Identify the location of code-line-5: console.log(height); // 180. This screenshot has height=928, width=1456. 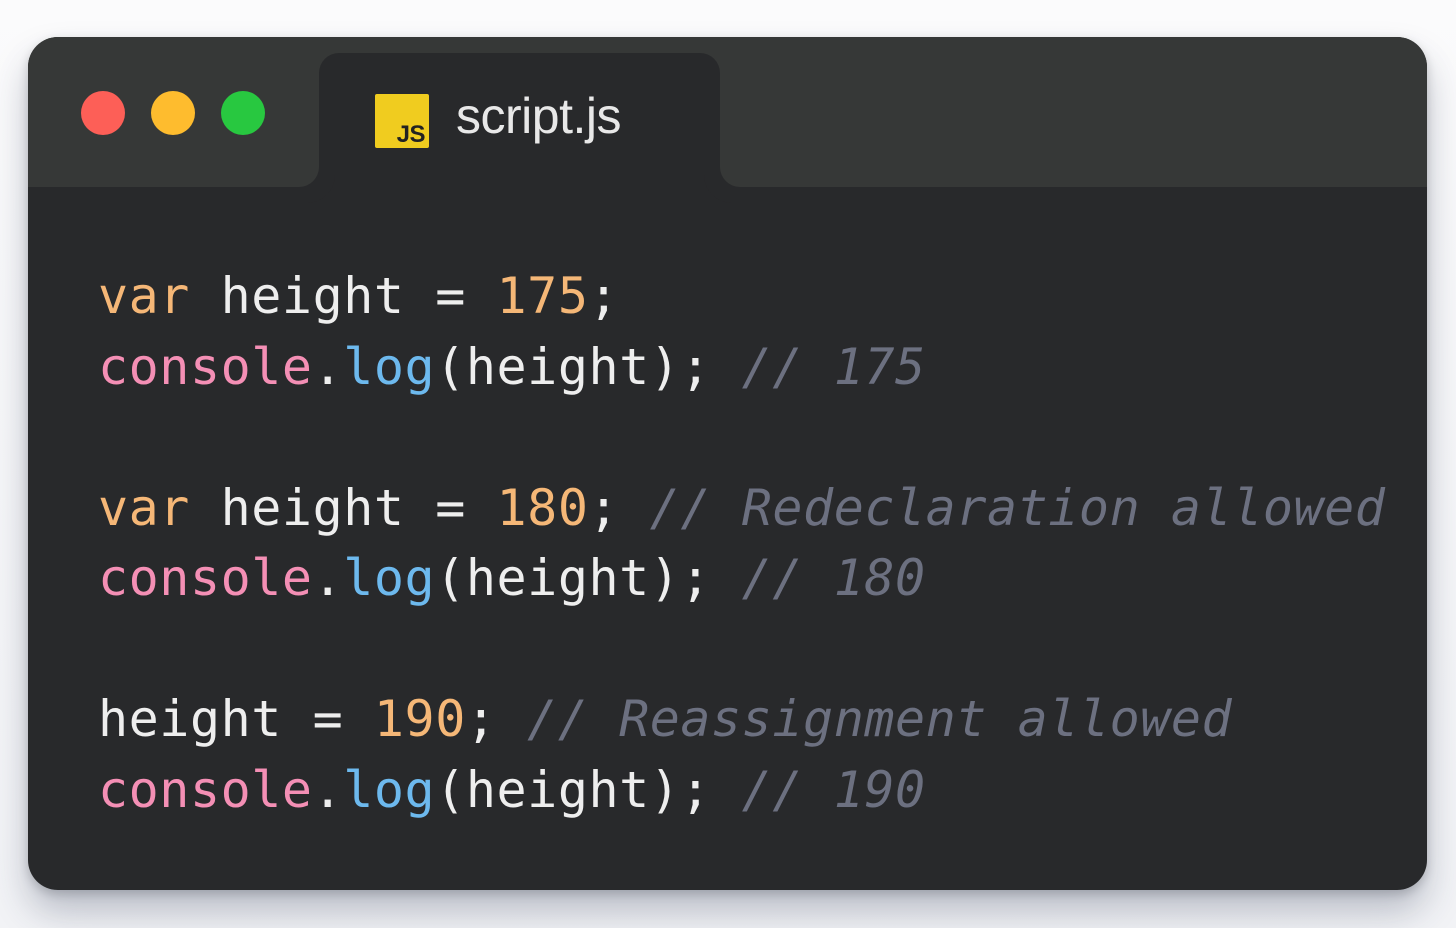
(512, 578).